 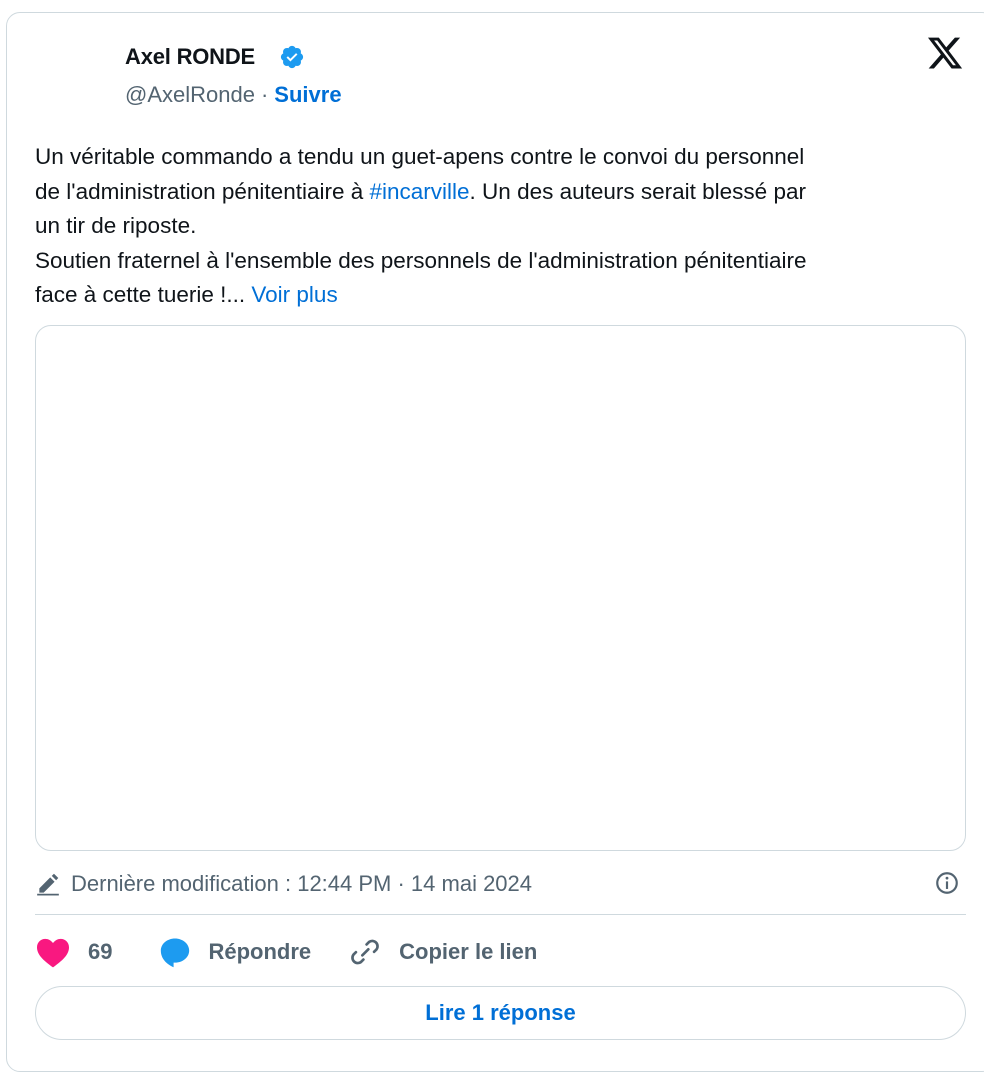 What do you see at coordinates (202, 191) in the screenshot?
I see `tweet-text-segment: de l'administration pénitentiaire à` at bounding box center [202, 191].